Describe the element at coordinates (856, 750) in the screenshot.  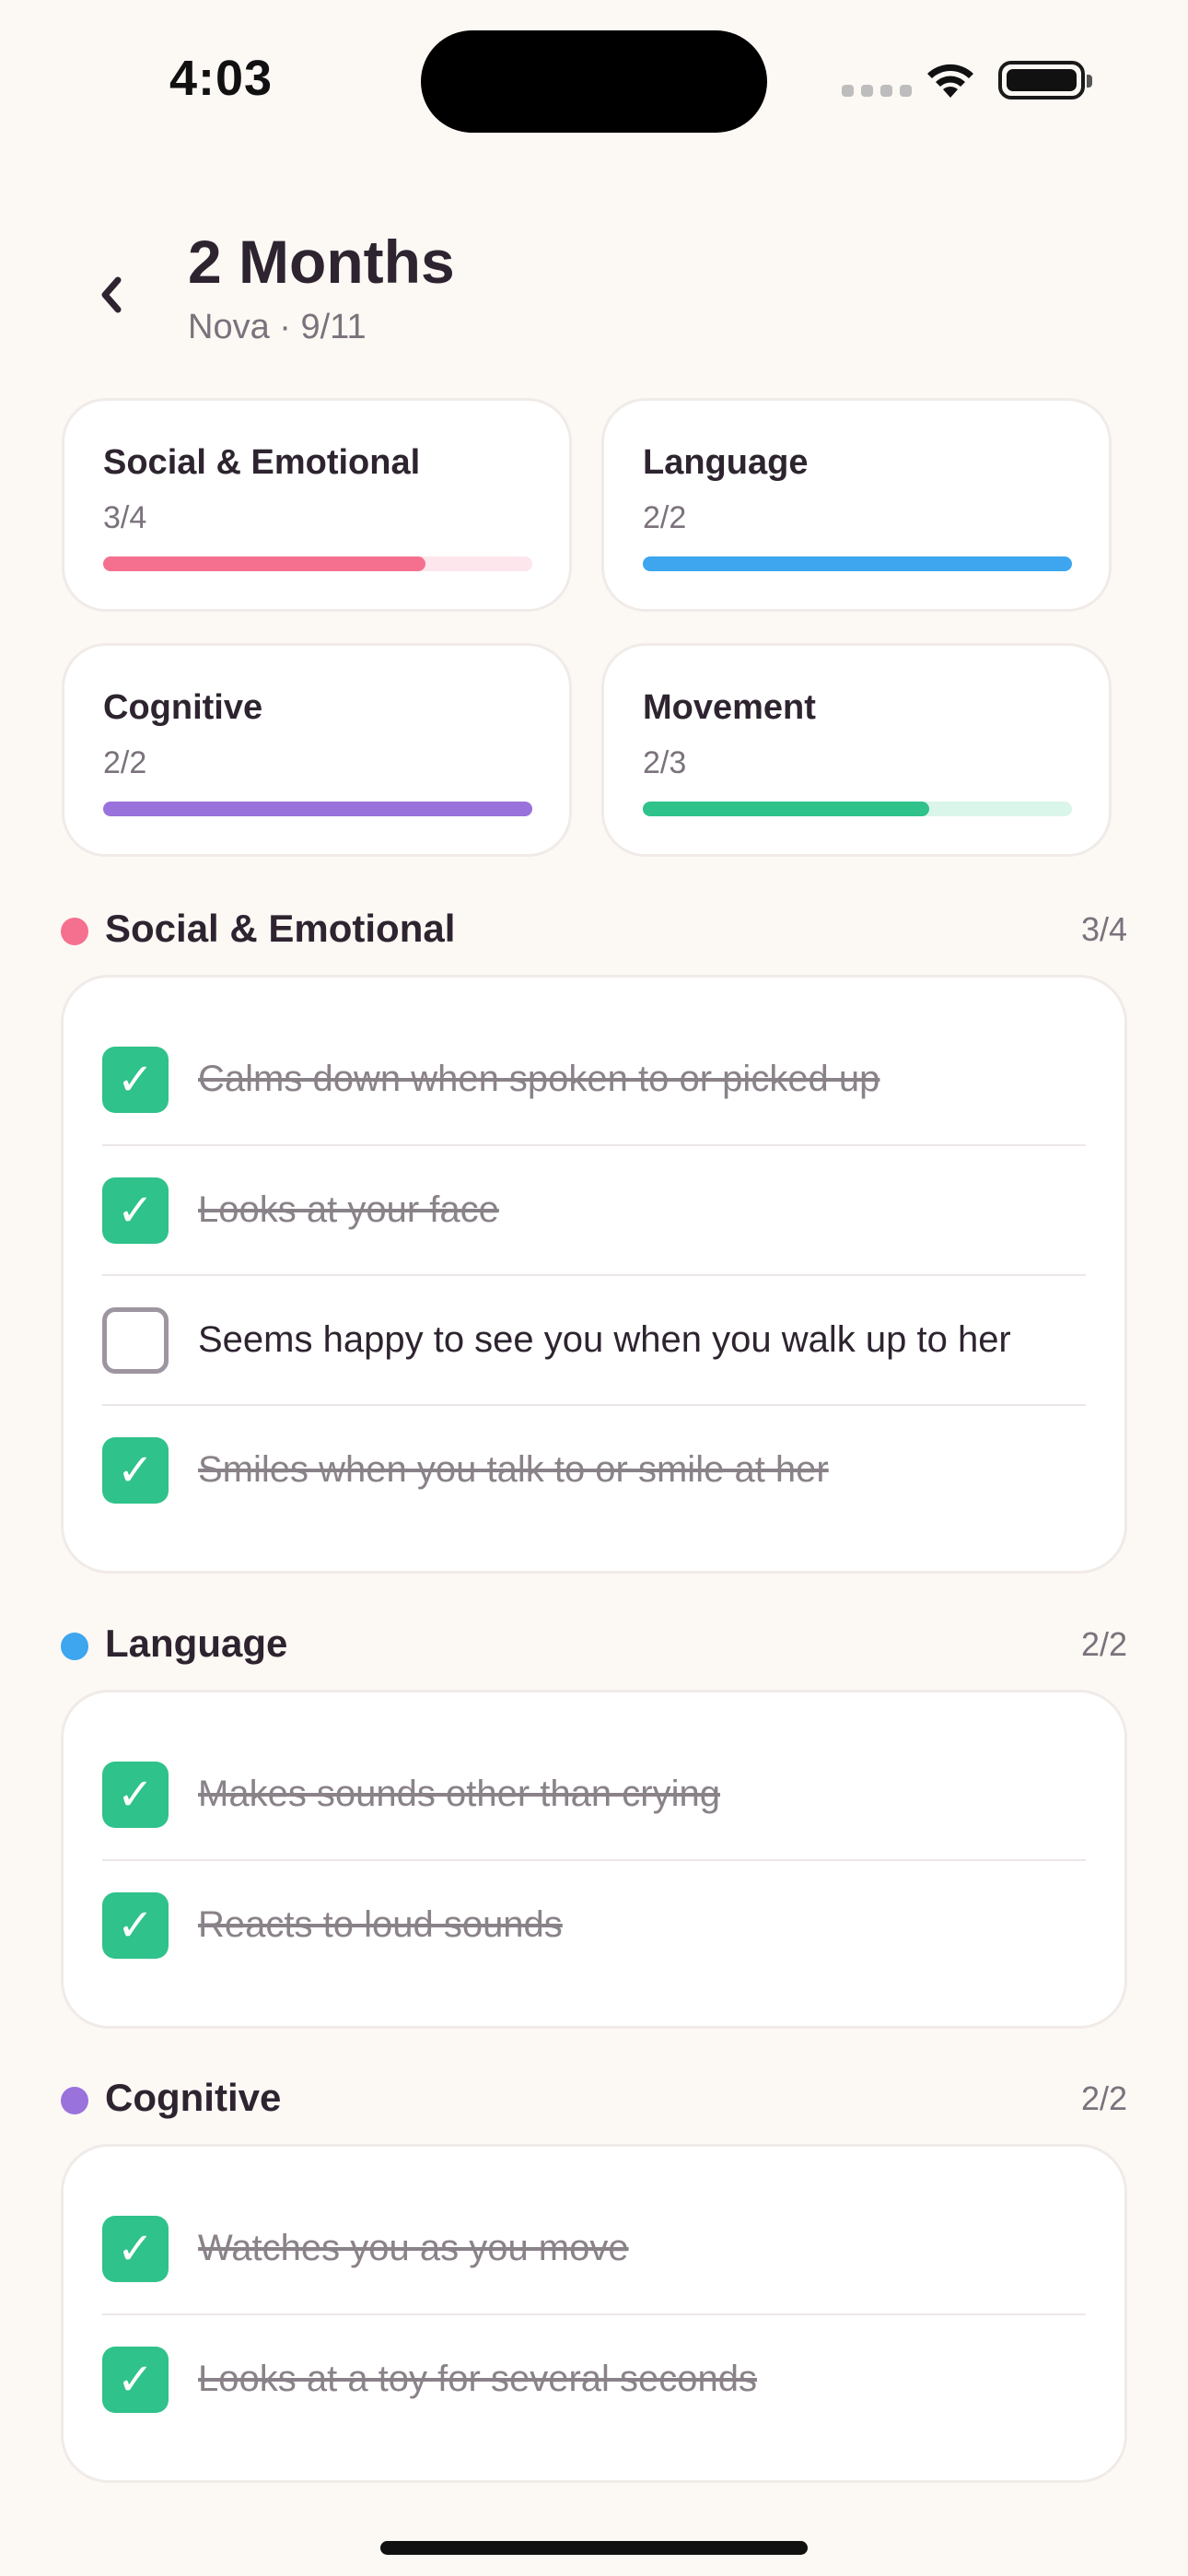
I see `summary-card-movement: Movement 2/3` at that location.